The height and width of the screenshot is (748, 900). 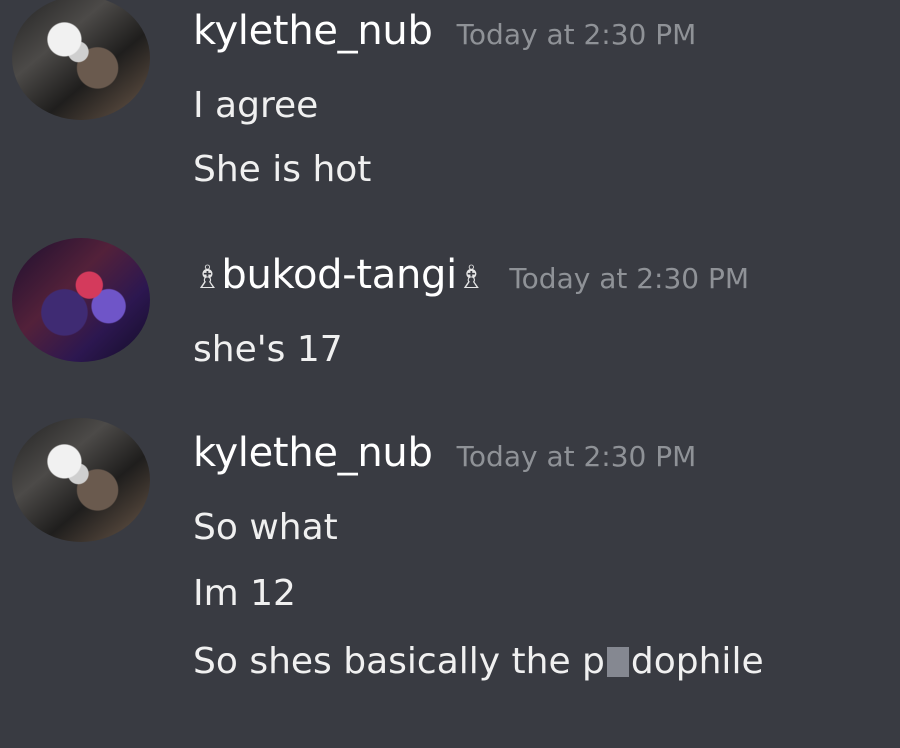 I want to click on message-text: I agree, so click(x=256, y=105).